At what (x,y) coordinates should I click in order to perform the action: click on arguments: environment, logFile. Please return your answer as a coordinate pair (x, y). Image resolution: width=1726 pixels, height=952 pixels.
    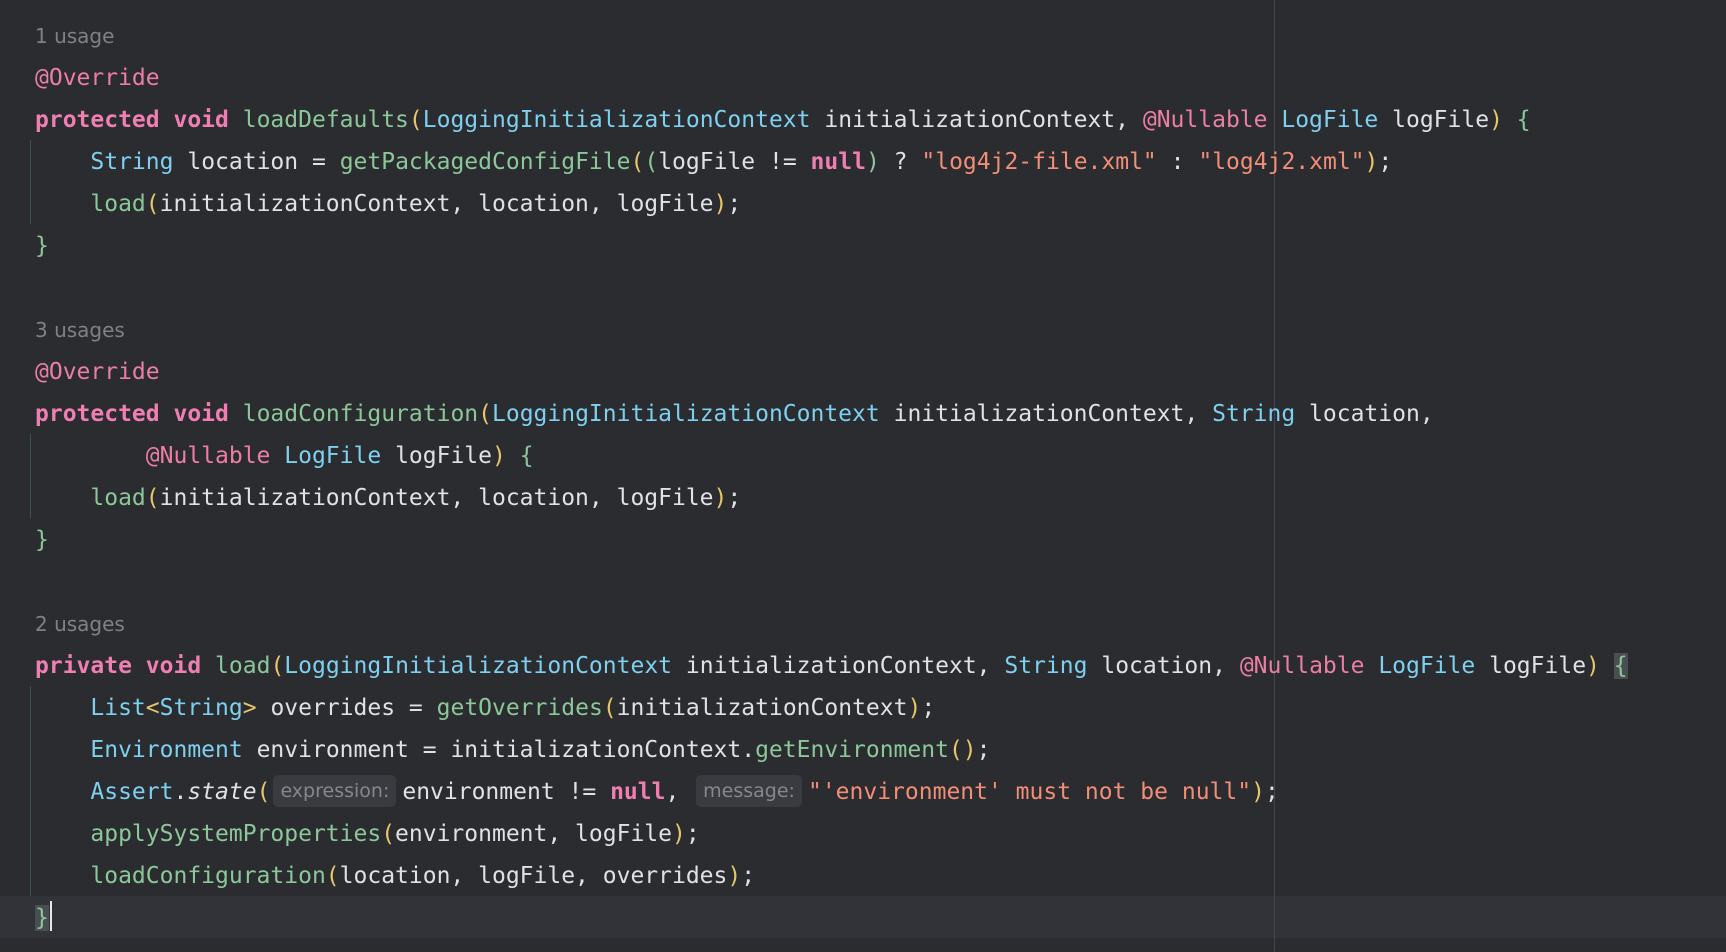
    Looking at the image, I should click on (533, 834).